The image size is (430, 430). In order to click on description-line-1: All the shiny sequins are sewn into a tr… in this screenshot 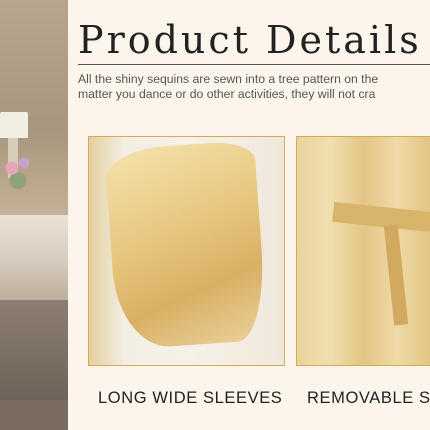, I will do `click(228, 79)`.